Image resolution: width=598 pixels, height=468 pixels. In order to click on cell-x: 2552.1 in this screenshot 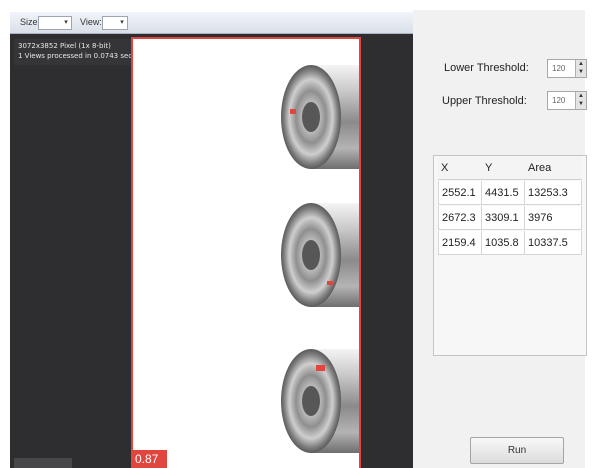, I will do `click(460, 193)`.